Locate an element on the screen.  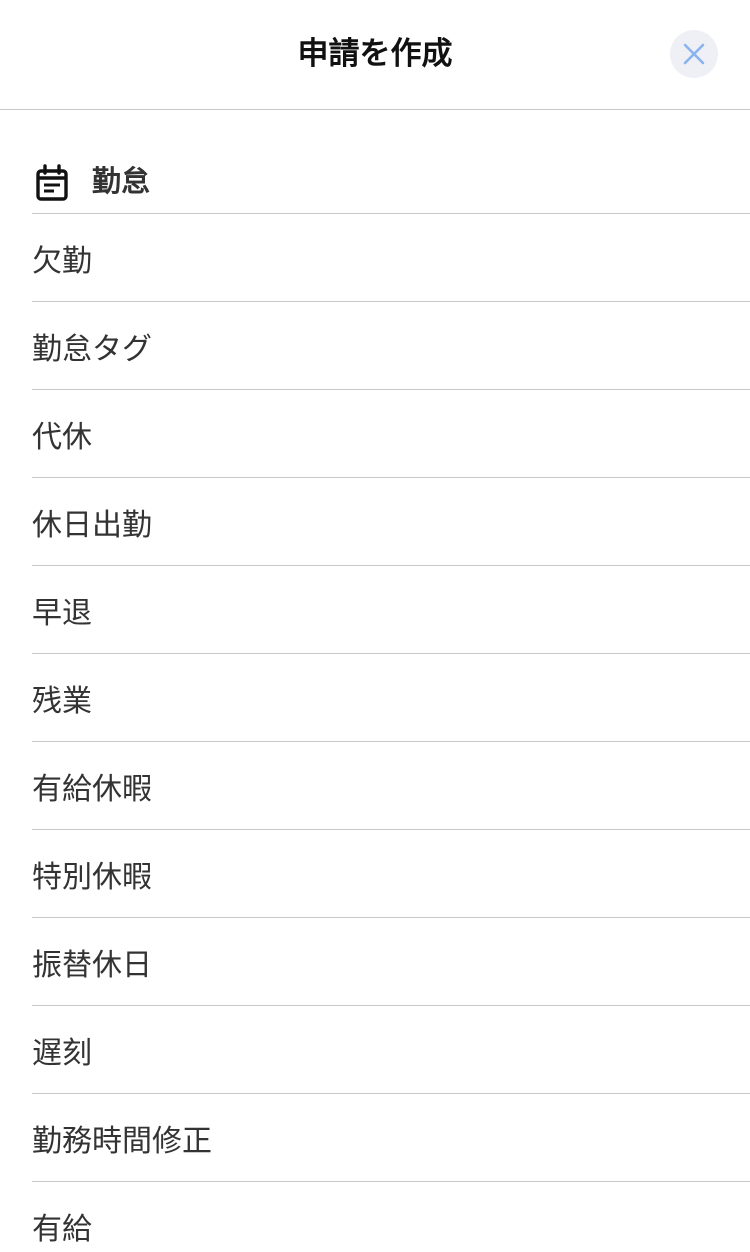
list-item-substitute-holiday: 振替休日 is located at coordinates (391, 962).